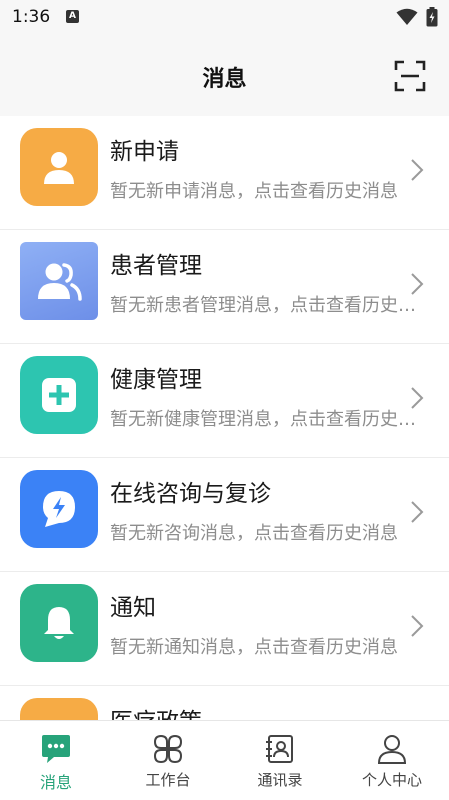 This screenshot has height=800, width=449. Describe the element at coordinates (224, 173) in the screenshot. I see `list-item-new-application: 新申请 暂无新申请消息，点击查看历史消息` at that location.